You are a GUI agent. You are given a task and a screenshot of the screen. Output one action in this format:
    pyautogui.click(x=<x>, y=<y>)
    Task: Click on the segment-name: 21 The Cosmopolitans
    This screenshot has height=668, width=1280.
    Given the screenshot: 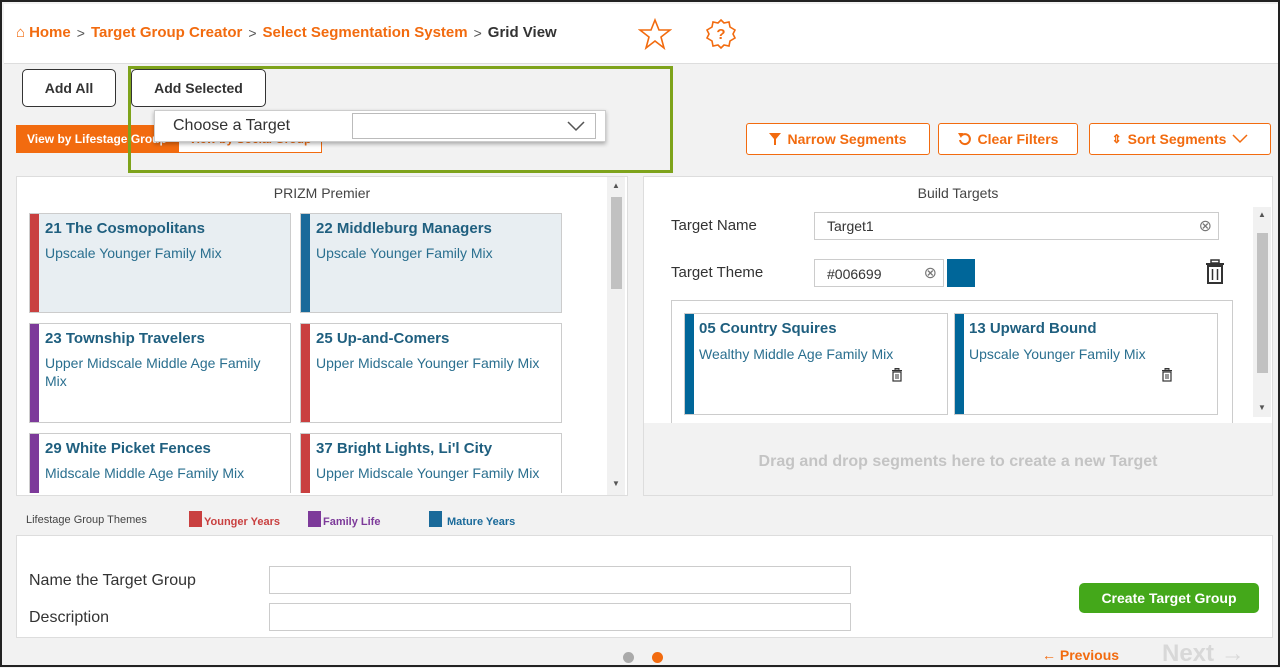 What is the action you would take?
    pyautogui.click(x=125, y=228)
    